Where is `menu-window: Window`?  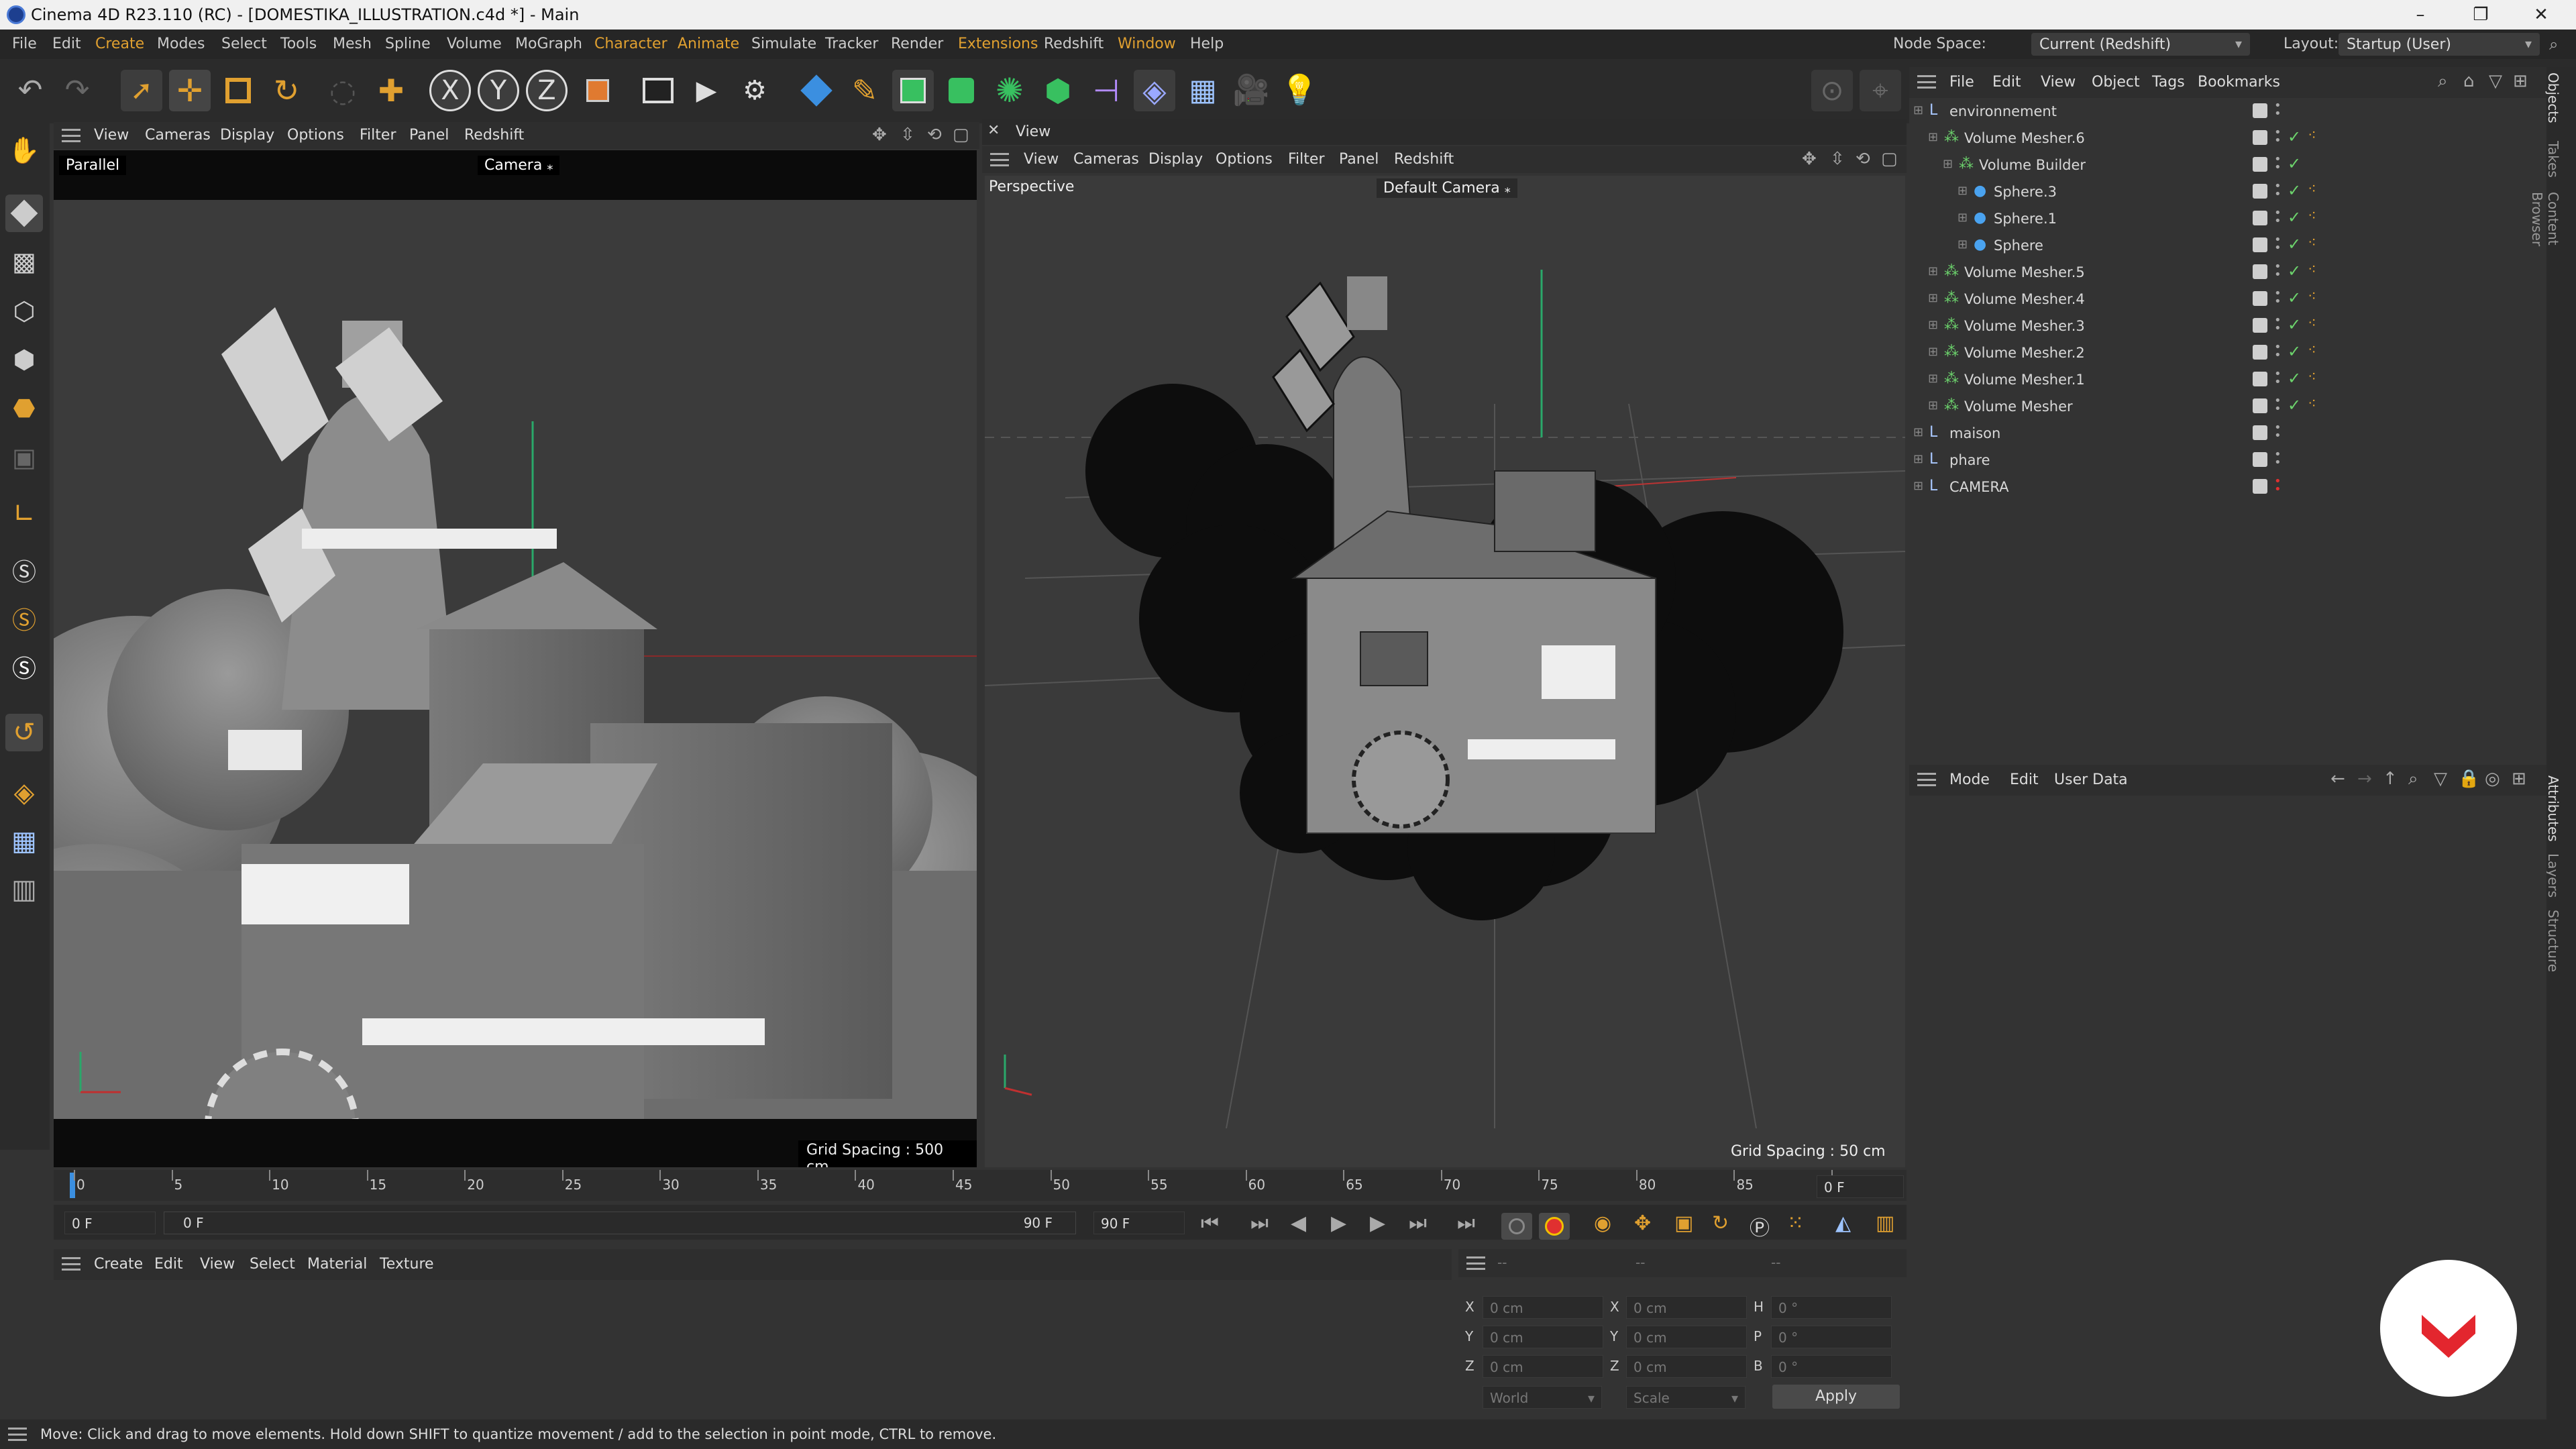
menu-window: Window is located at coordinates (1147, 44).